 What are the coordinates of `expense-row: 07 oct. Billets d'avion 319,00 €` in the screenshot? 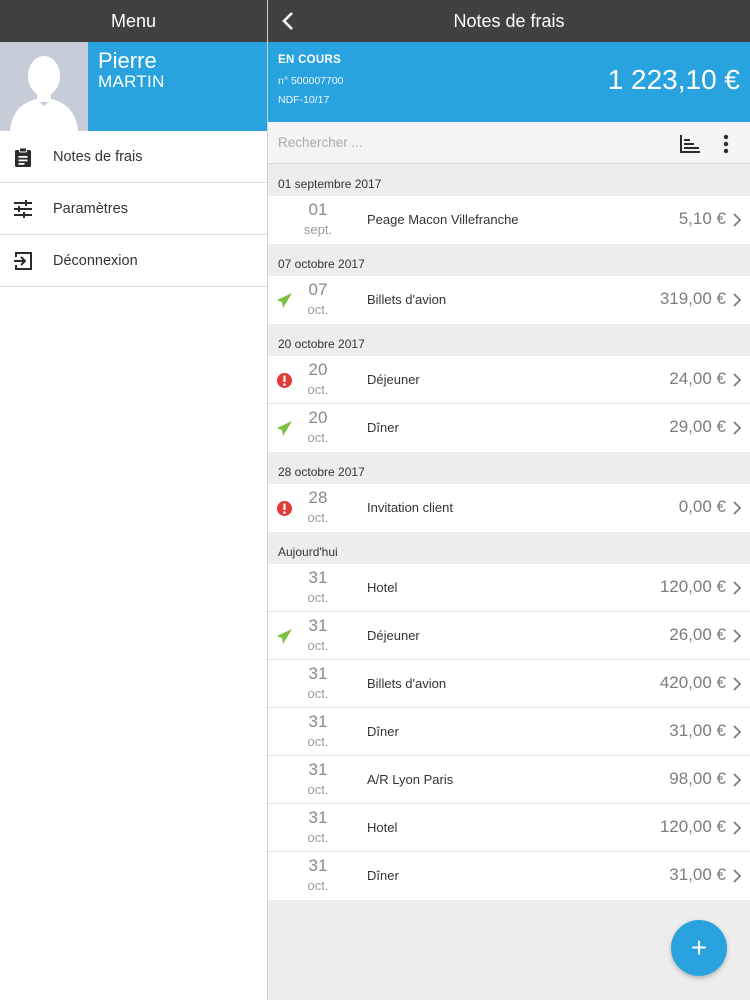 It's located at (509, 300).